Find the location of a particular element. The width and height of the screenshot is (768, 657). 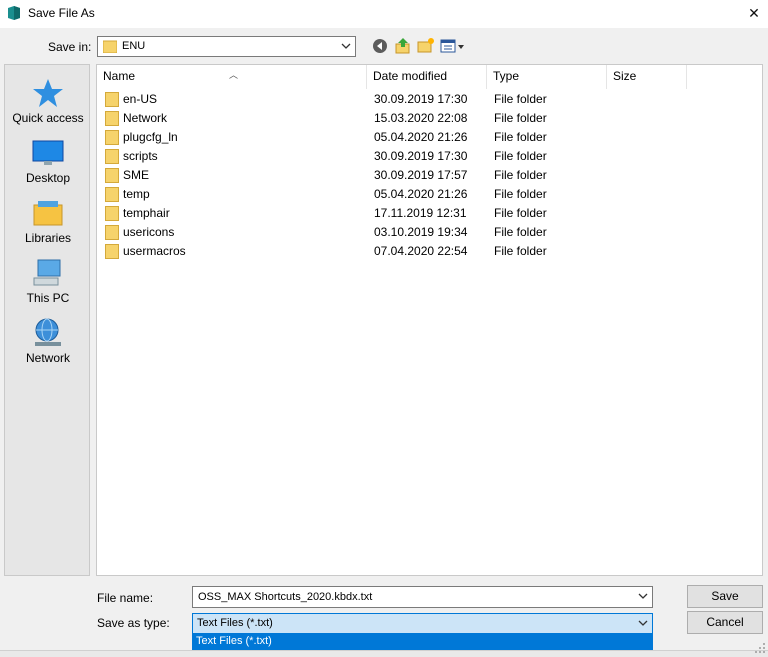

libraries-icon is located at coordinates (48, 213).